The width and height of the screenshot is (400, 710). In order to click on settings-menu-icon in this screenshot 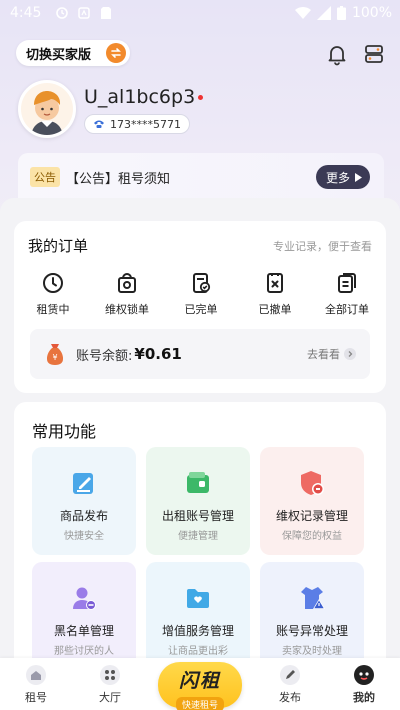, I will do `click(374, 54)`.